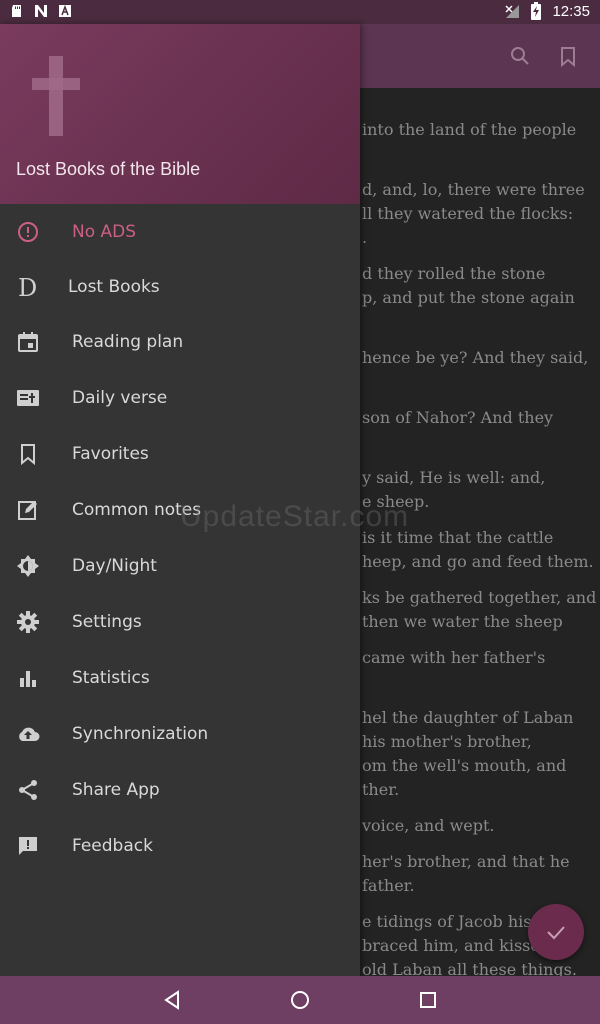 This screenshot has width=600, height=1024. Describe the element at coordinates (454, 477) in the screenshot. I see `text-line: y said, He is well: and,` at that location.